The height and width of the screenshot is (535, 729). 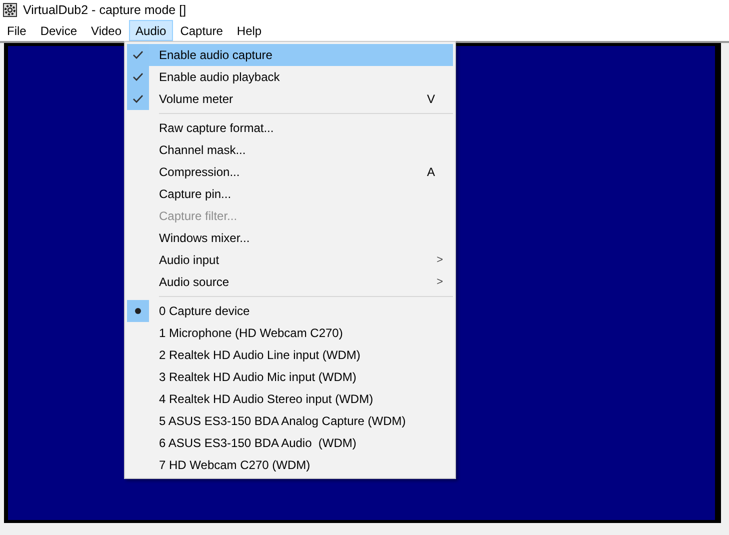 What do you see at coordinates (290, 333) in the screenshot?
I see `menu-item: 1 Microphone (HD Webcam C270)` at bounding box center [290, 333].